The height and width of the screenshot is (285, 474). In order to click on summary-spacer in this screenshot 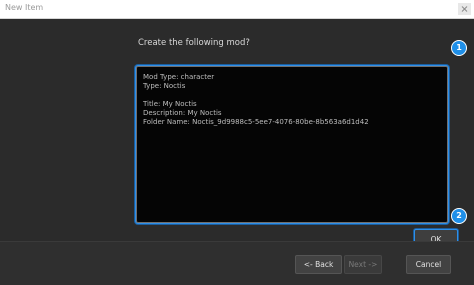, I will do `click(292, 95)`.